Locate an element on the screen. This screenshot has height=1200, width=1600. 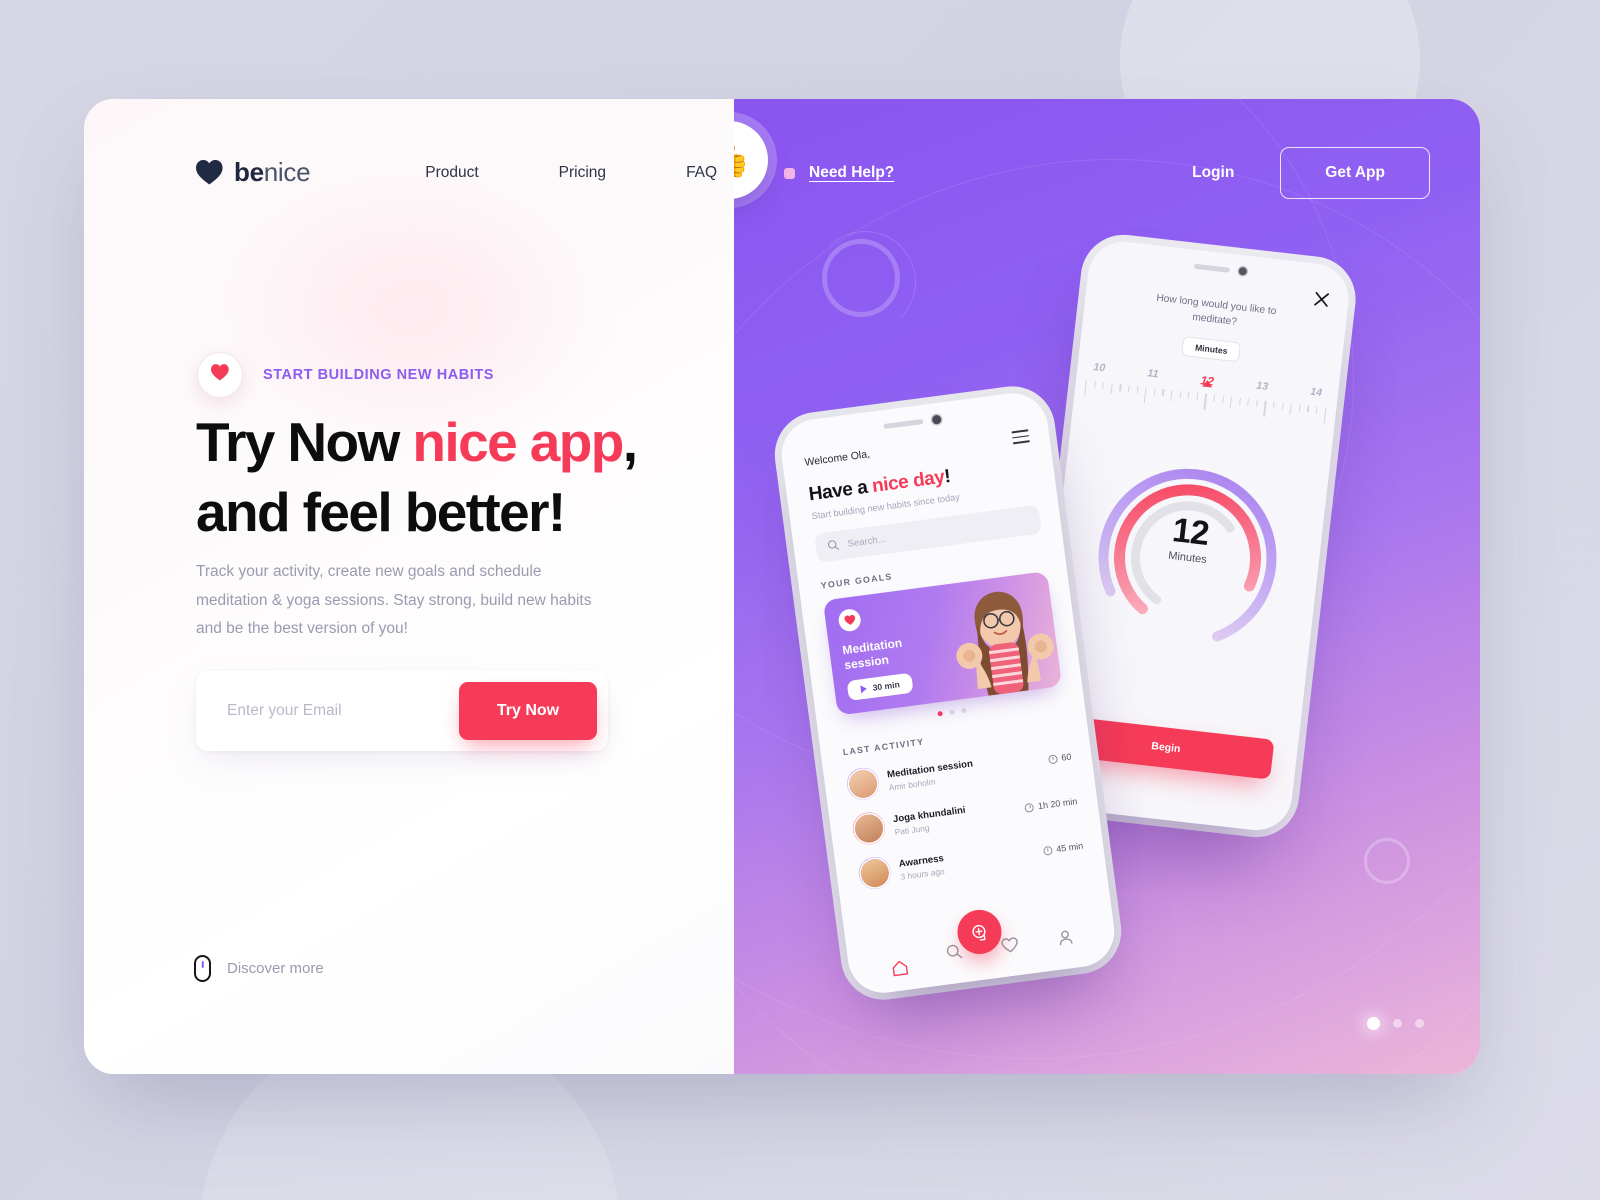
heart-badge-circle is located at coordinates (220, 375).